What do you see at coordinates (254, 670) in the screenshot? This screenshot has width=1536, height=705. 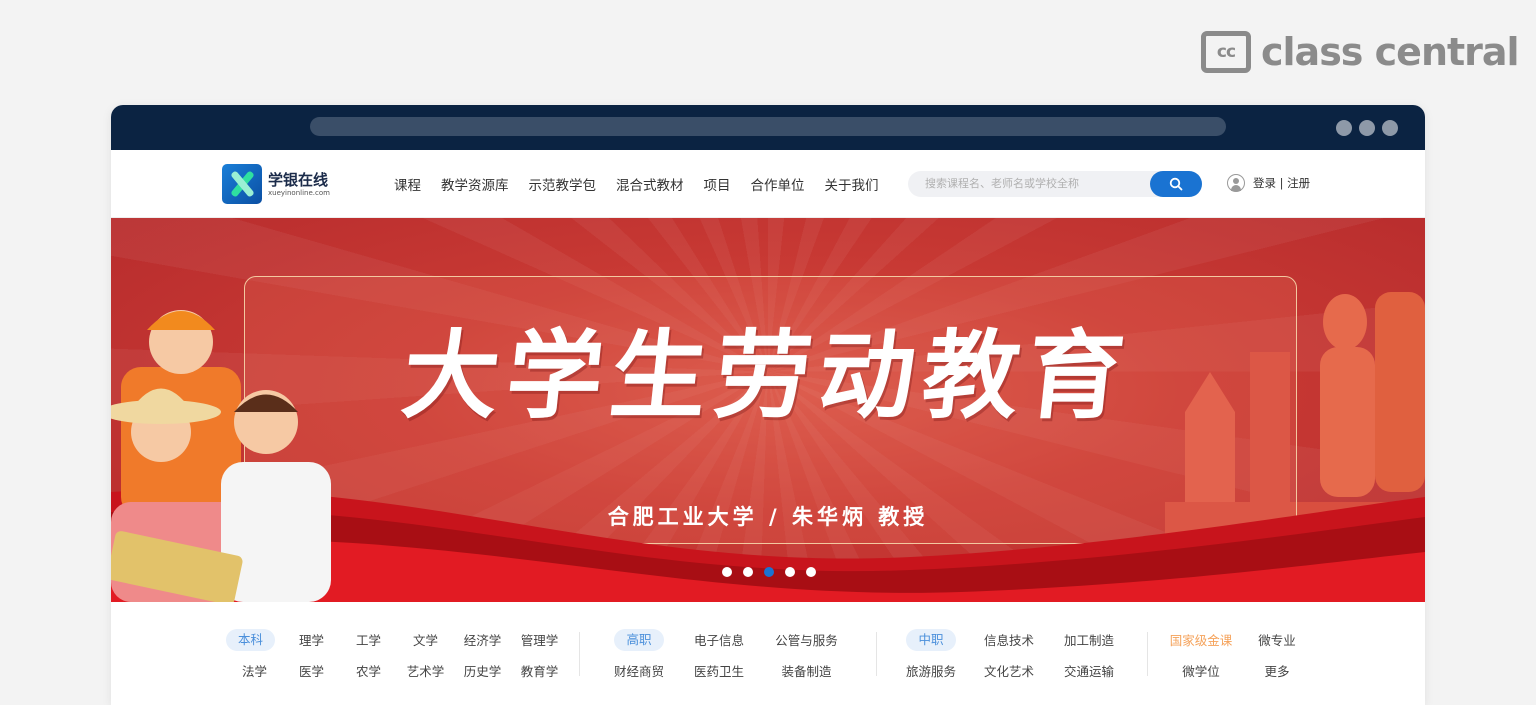 I see `category-item: 法学` at bounding box center [254, 670].